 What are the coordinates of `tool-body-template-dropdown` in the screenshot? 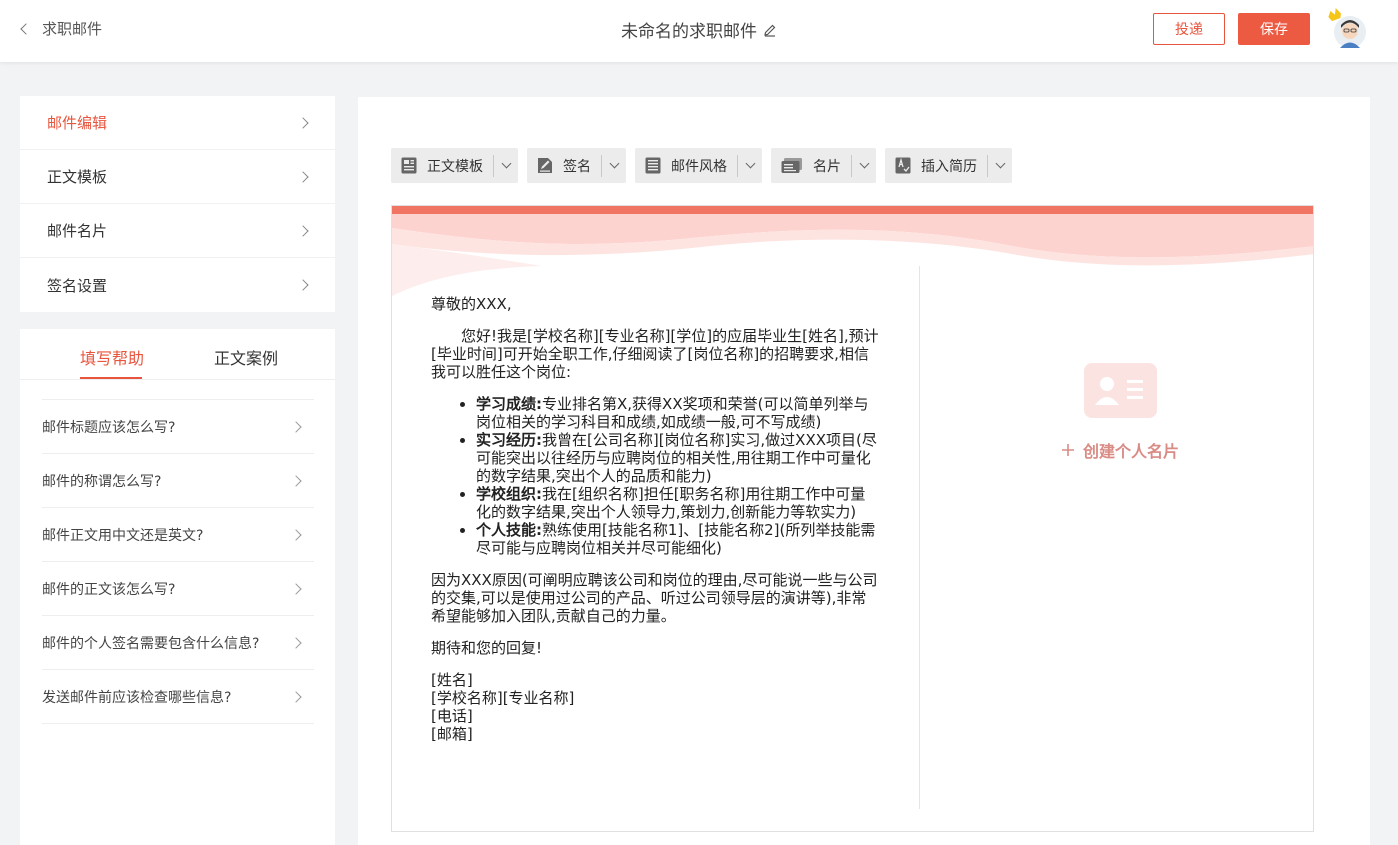 It's located at (506, 165).